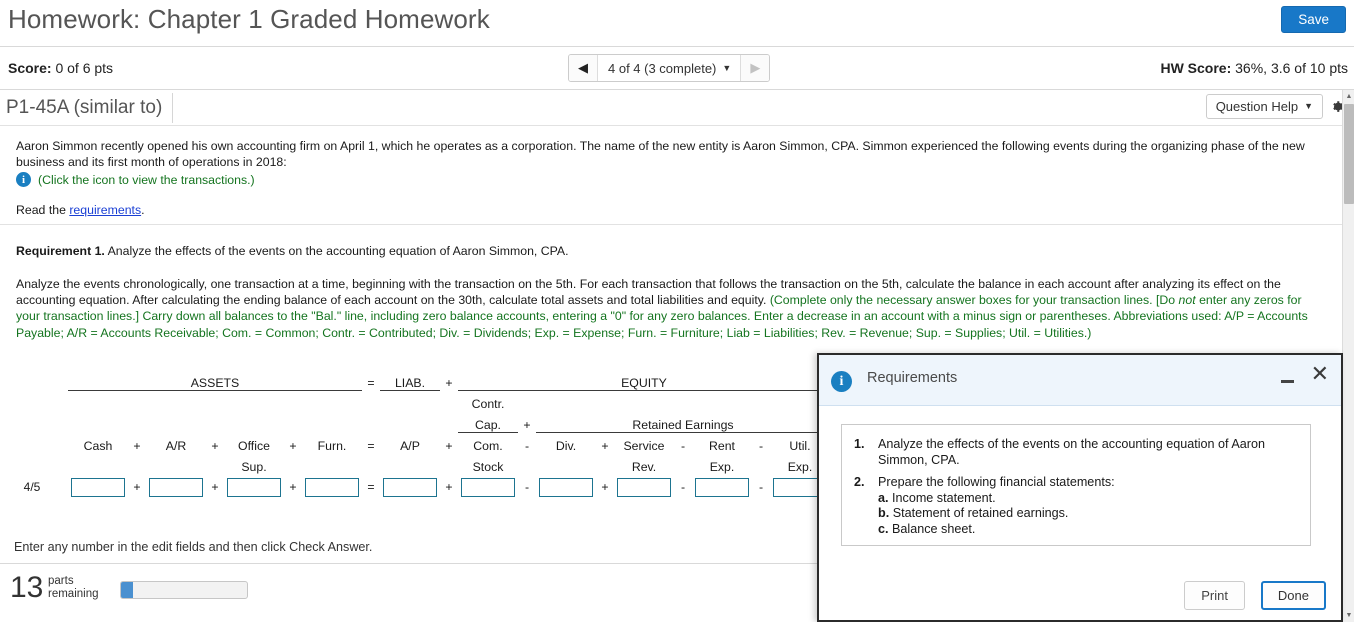 The width and height of the screenshot is (1354, 622). Describe the element at coordinates (84, 68) in the screenshot. I see `score-value: 0 of 6 pts` at that location.